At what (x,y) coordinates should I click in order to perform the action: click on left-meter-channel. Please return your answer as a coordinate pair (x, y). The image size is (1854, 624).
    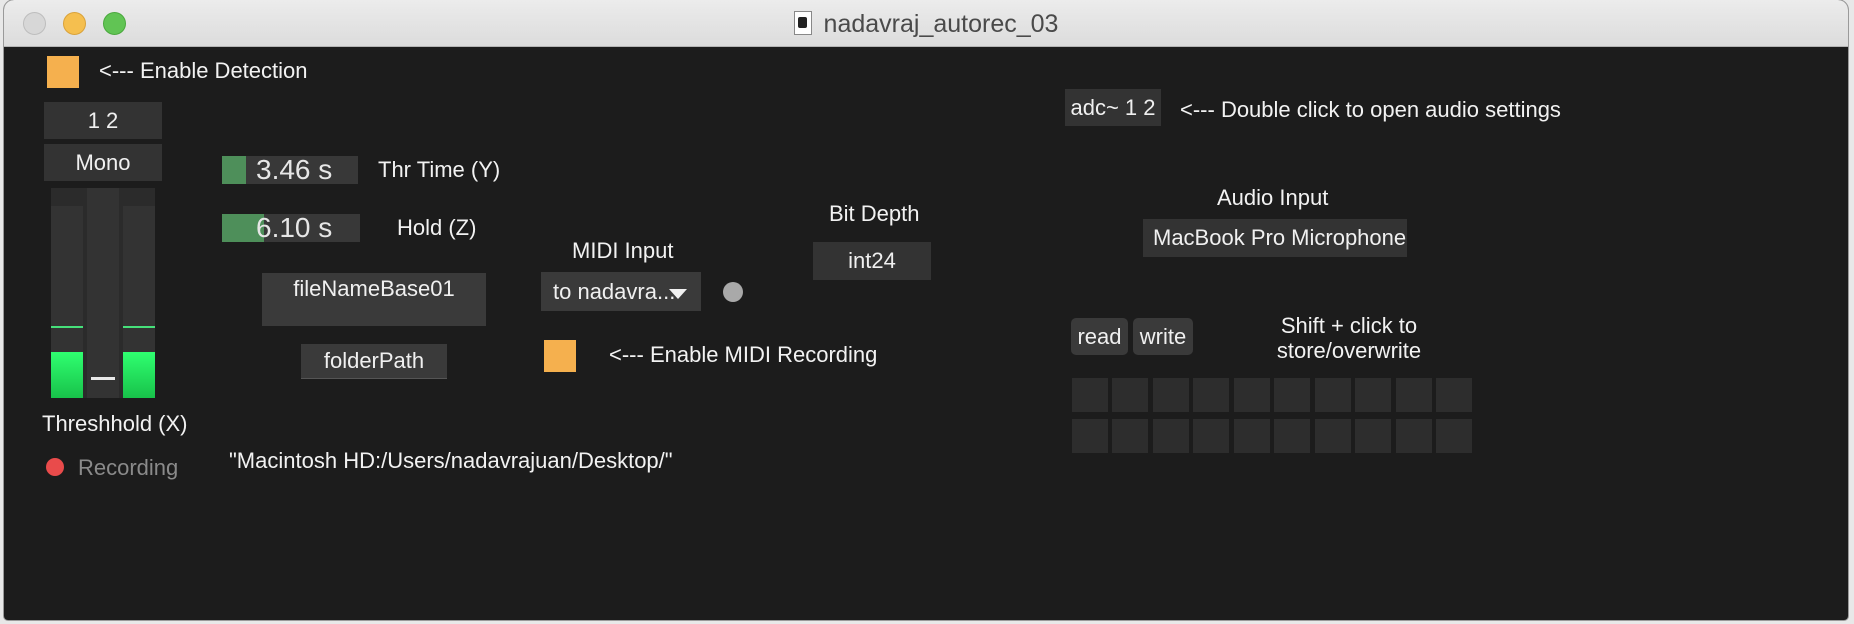
    Looking at the image, I should click on (67, 302).